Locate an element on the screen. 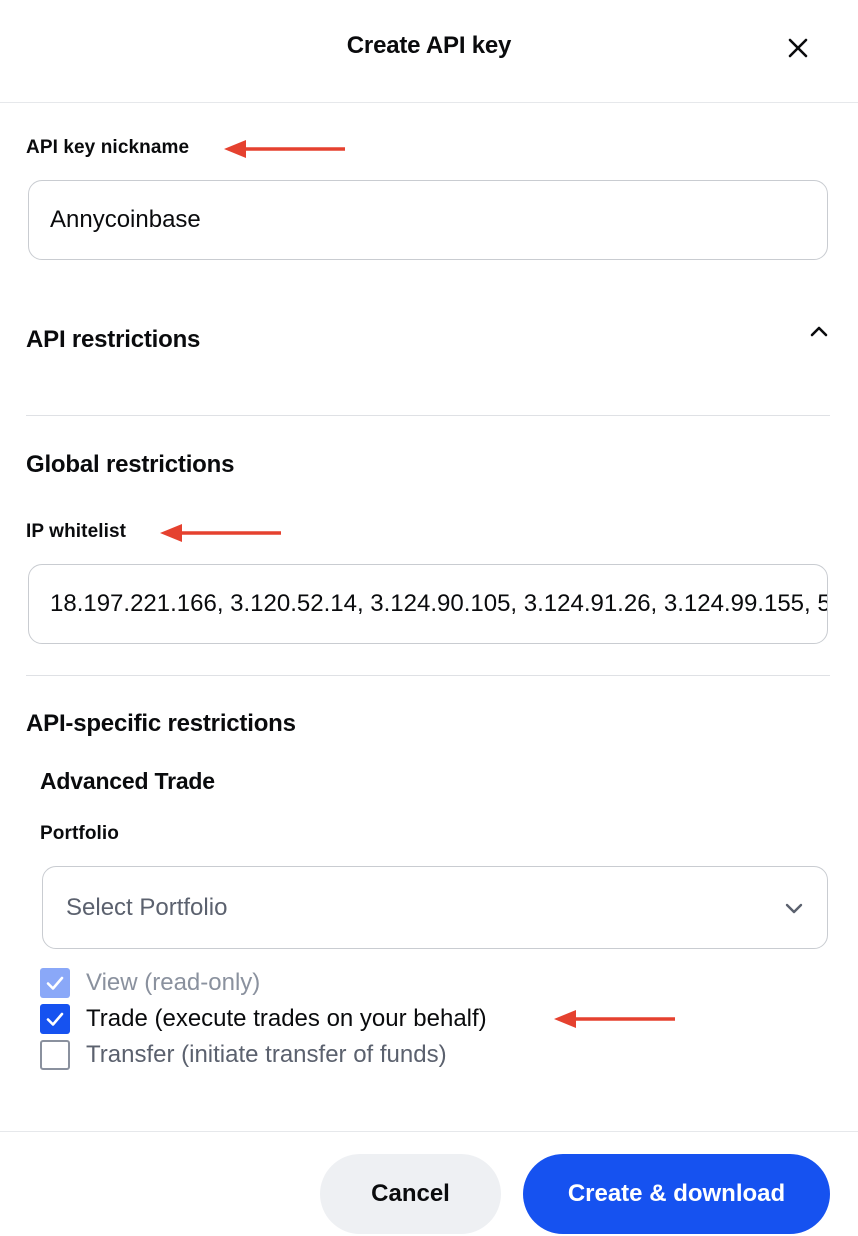 This screenshot has width=858, height=1236. advanced-trade-title: Advanced Trade is located at coordinates (127, 781).